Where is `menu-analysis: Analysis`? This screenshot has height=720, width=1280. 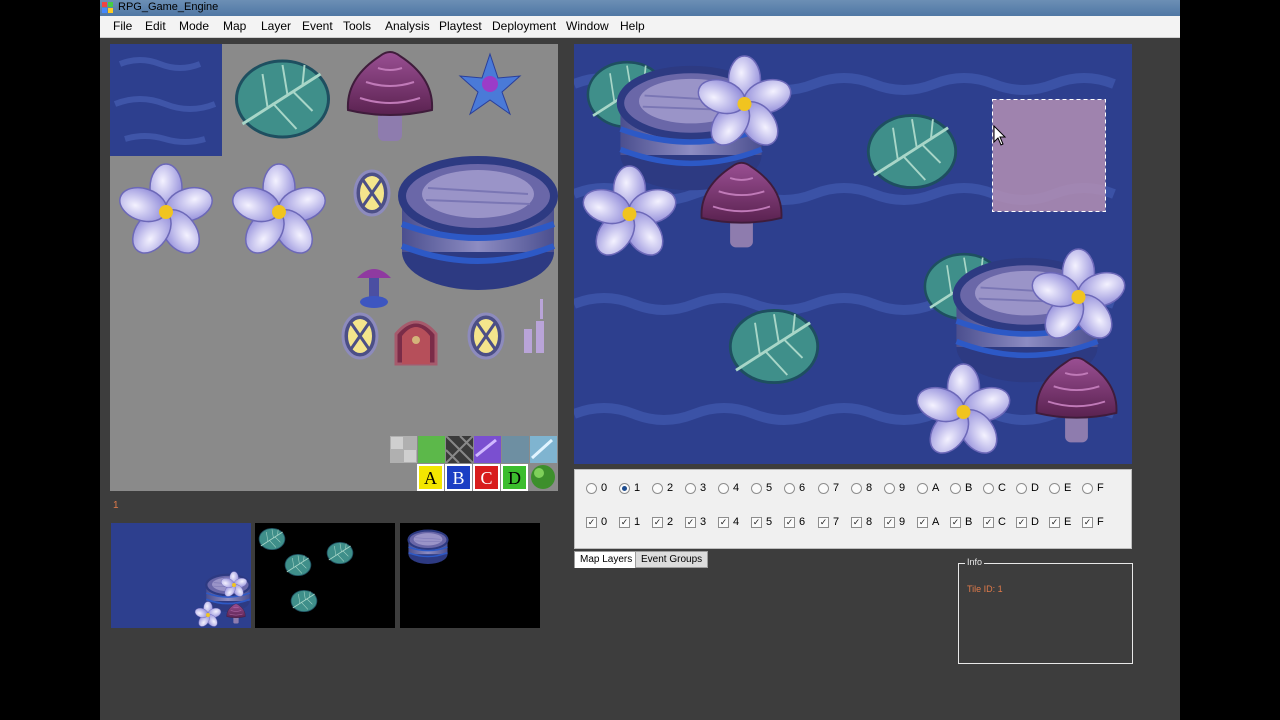 menu-analysis: Analysis is located at coordinates (407, 26).